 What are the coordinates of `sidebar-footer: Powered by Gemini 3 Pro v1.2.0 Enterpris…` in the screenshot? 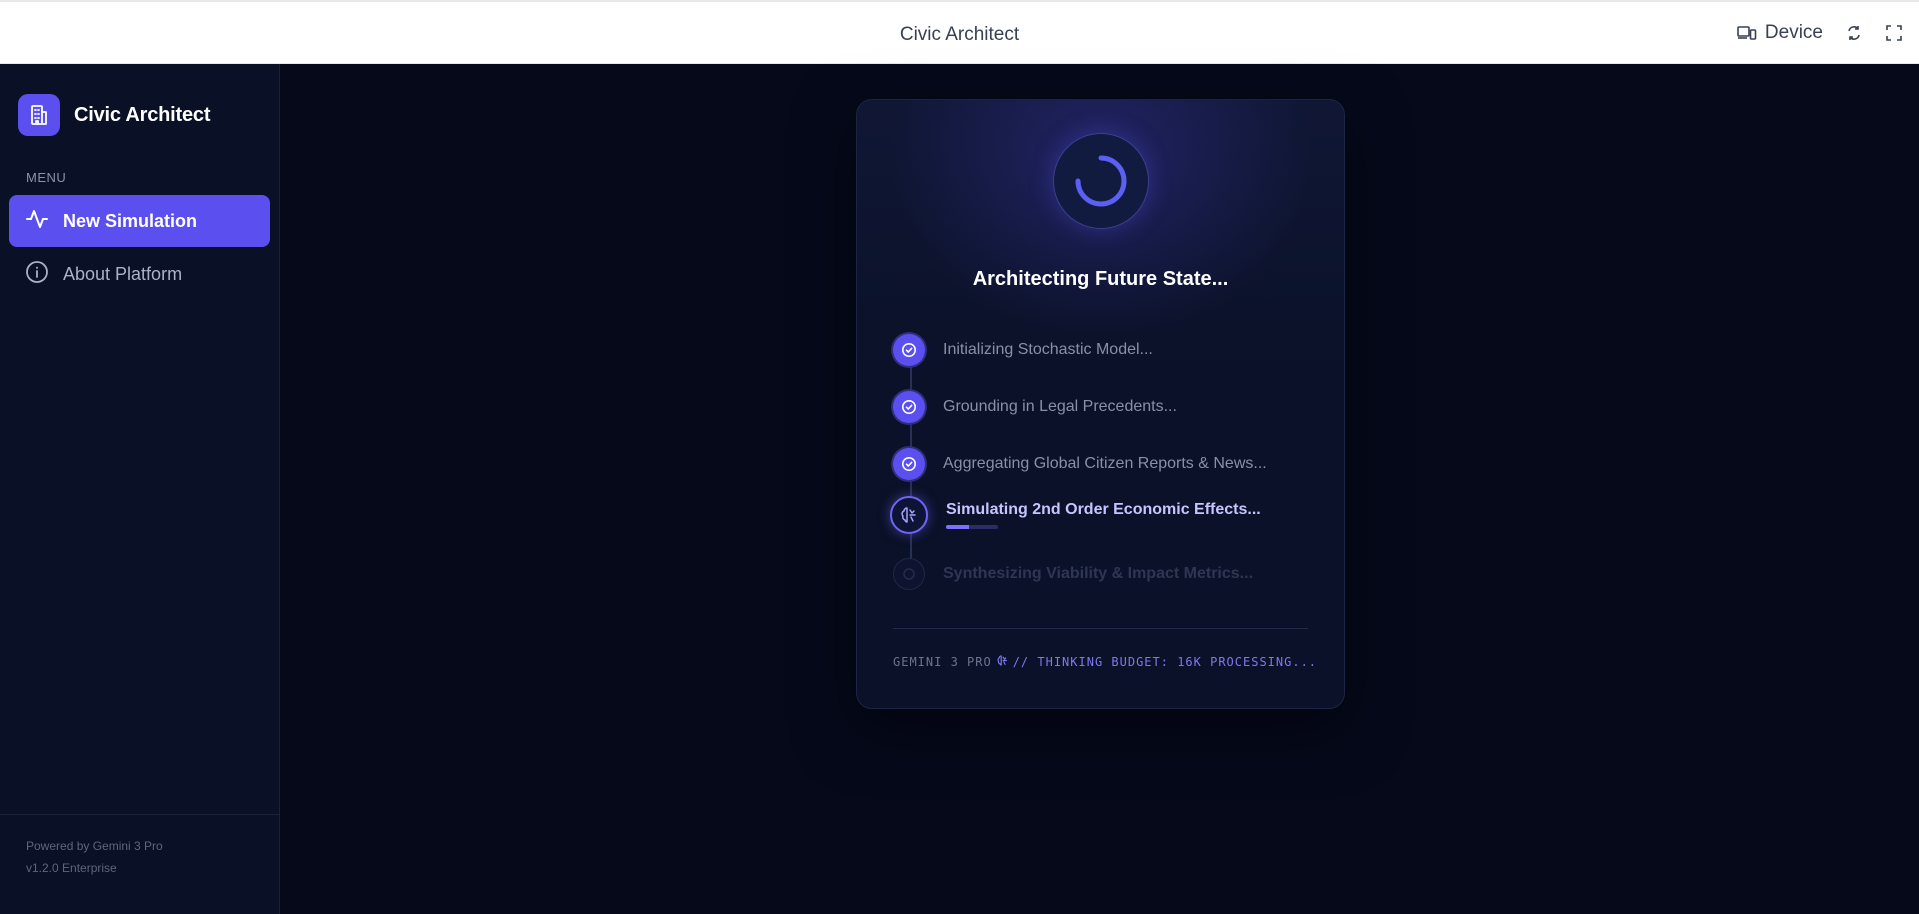 It's located at (139, 864).